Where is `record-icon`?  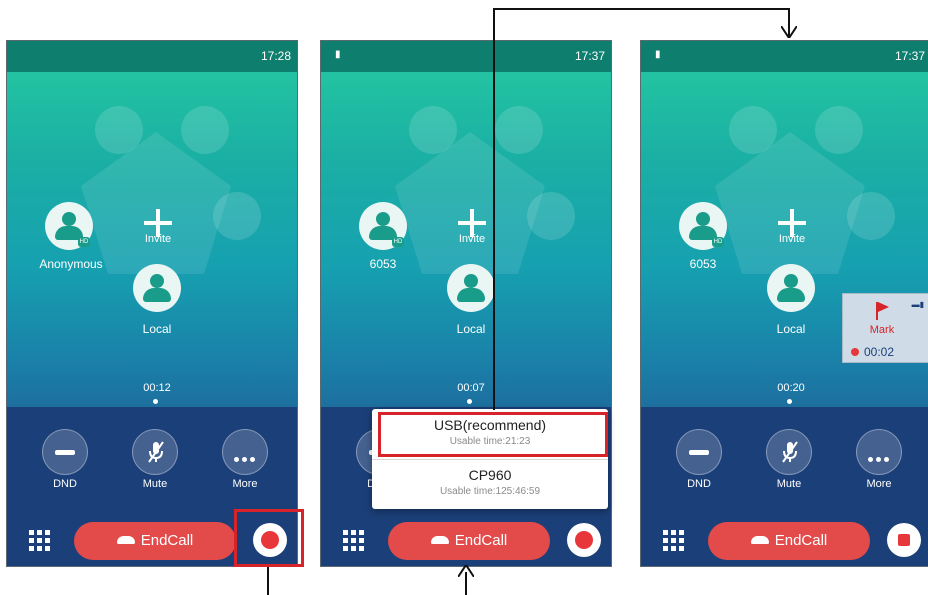 record-icon is located at coordinates (584, 540).